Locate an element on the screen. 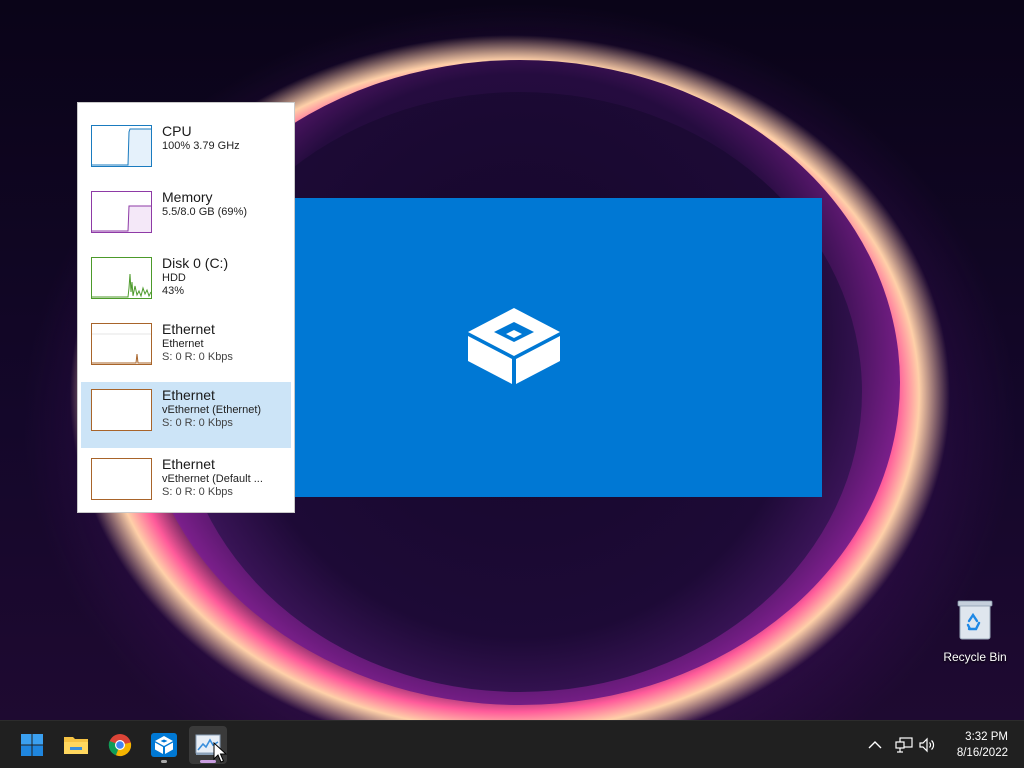  file-explorer-icon is located at coordinates (76, 745).